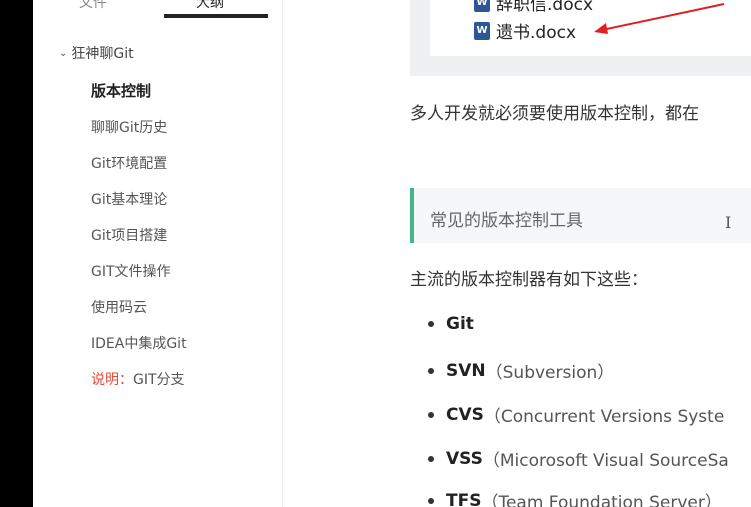  Describe the element at coordinates (129, 235) in the screenshot. I see `outline-item-git-setup: Git项目搭建` at that location.